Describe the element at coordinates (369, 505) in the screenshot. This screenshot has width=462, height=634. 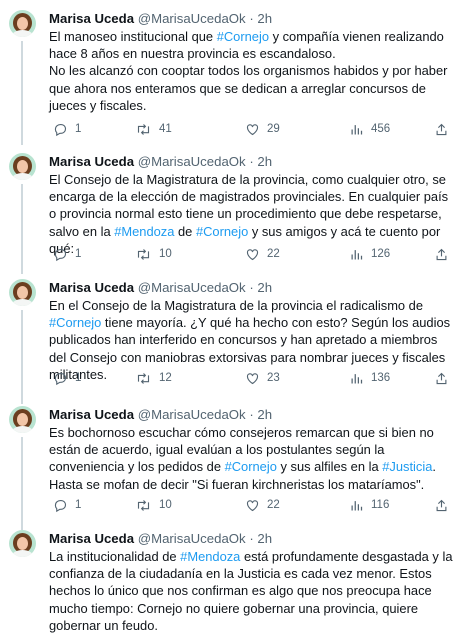
I see `views-button: 116` at that location.